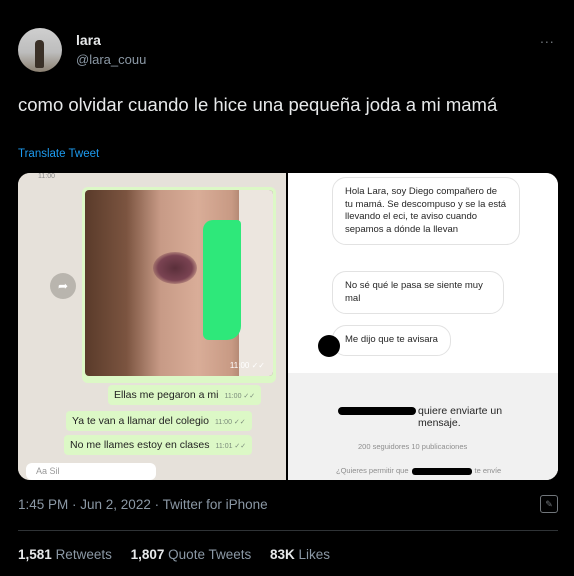 The height and width of the screenshot is (576, 574). What do you see at coordinates (185, 395) in the screenshot?
I see `chat-bubble: Ellas me pegaron a mi 11:00 ✓✓` at bounding box center [185, 395].